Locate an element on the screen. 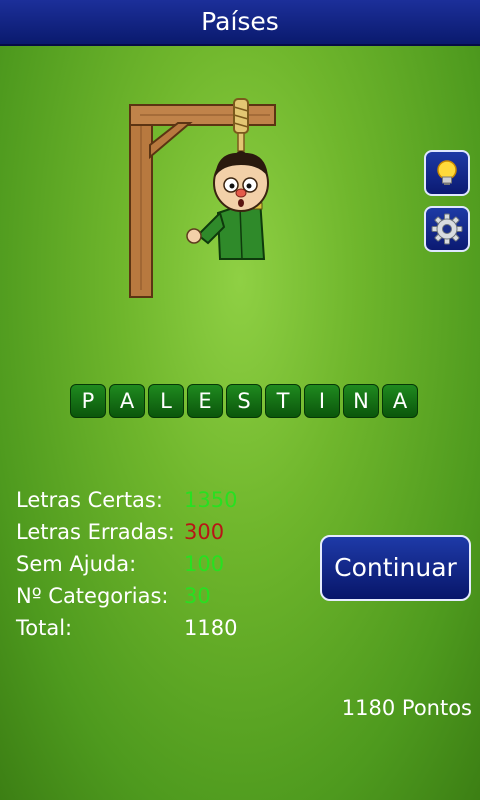 Image resolution: width=480 pixels, height=800 pixels. stat-value: 1350 is located at coordinates (211, 500).